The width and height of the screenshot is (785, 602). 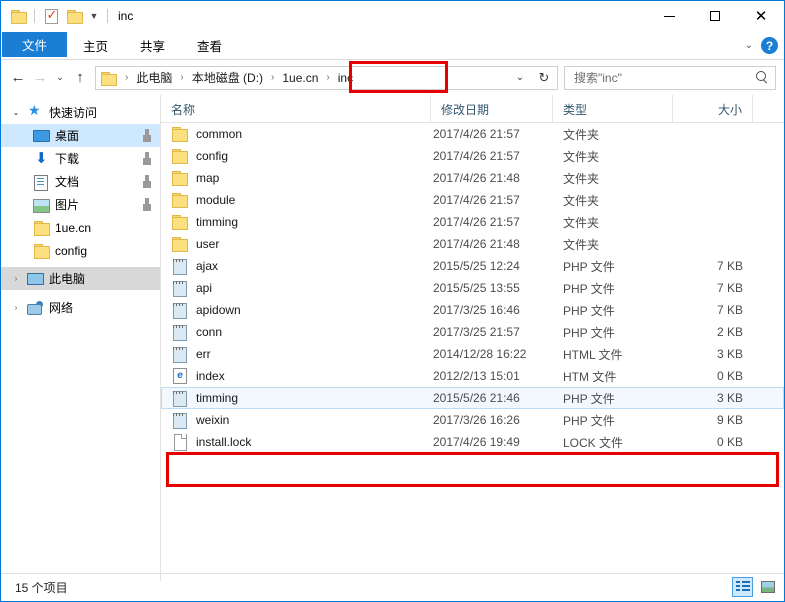 What do you see at coordinates (729, 288) in the screenshot?
I see `cell-size: 7 KB` at bounding box center [729, 288].